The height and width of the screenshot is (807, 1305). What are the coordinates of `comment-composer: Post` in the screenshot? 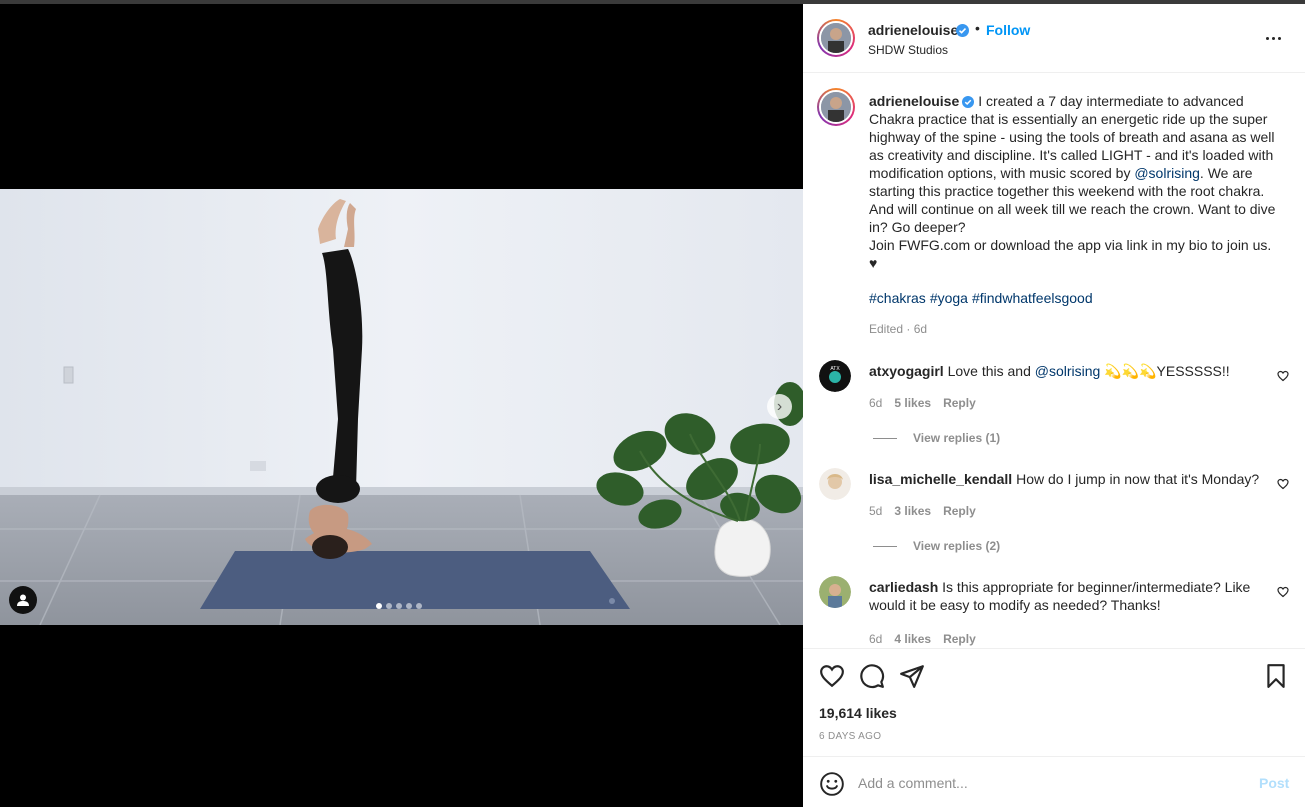 It's located at (1054, 781).